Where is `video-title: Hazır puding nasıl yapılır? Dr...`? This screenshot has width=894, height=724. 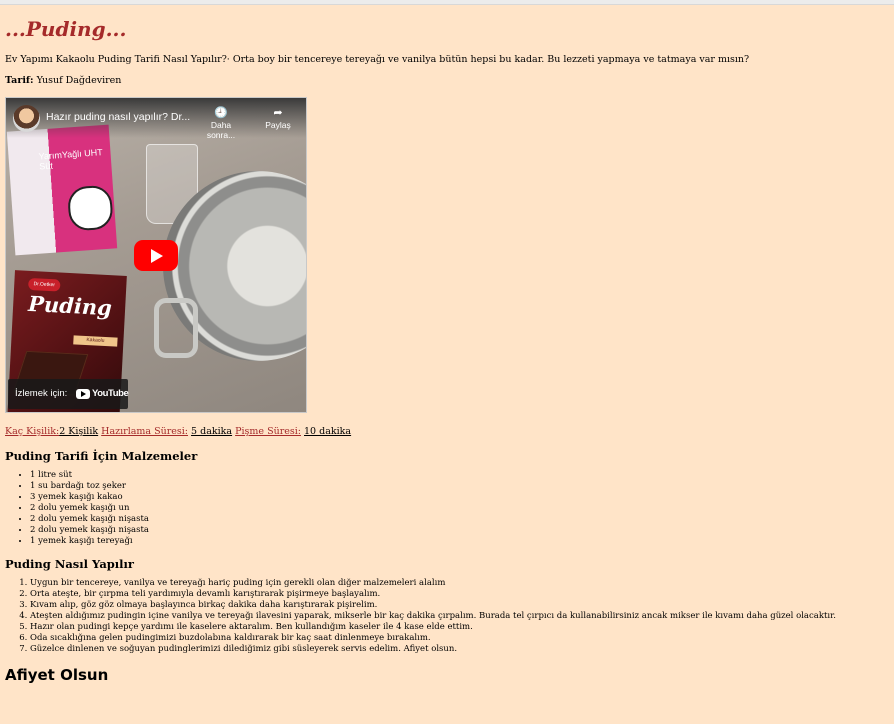
video-title: Hazır puding nasıl yapılır? Dr... is located at coordinates (118, 117).